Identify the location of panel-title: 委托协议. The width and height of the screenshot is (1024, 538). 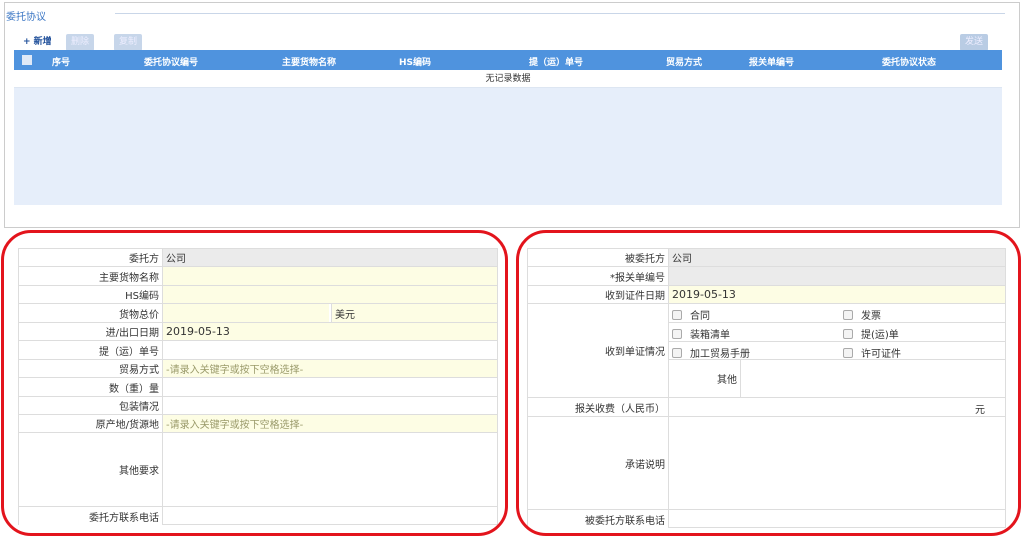
(26, 17).